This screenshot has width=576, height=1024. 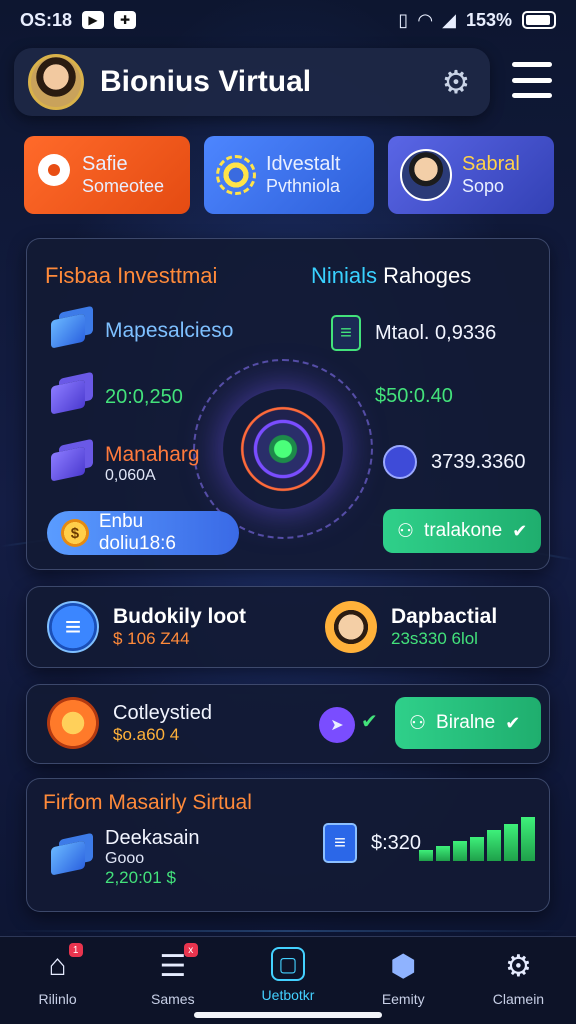 I want to click on nav-home: ⌂ 1 Rilinlo, so click(x=57, y=980).